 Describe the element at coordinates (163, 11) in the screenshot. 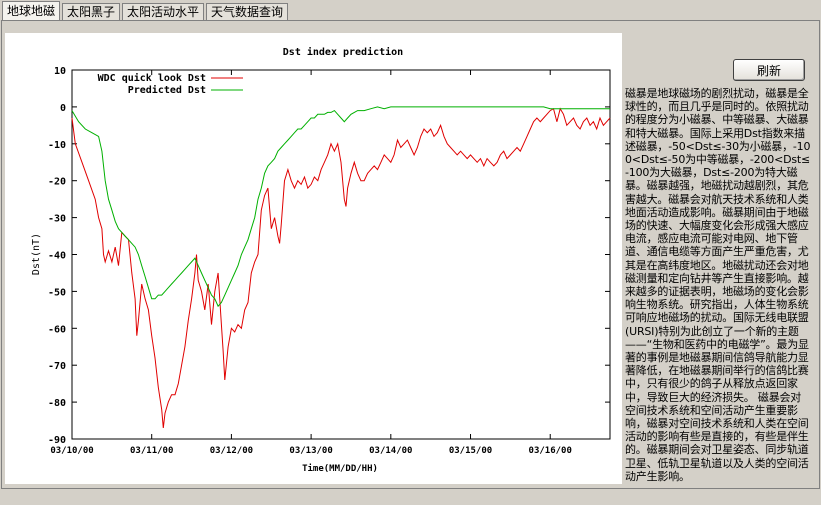

I see `tab-solar-activity: 太阳活动水平` at that location.